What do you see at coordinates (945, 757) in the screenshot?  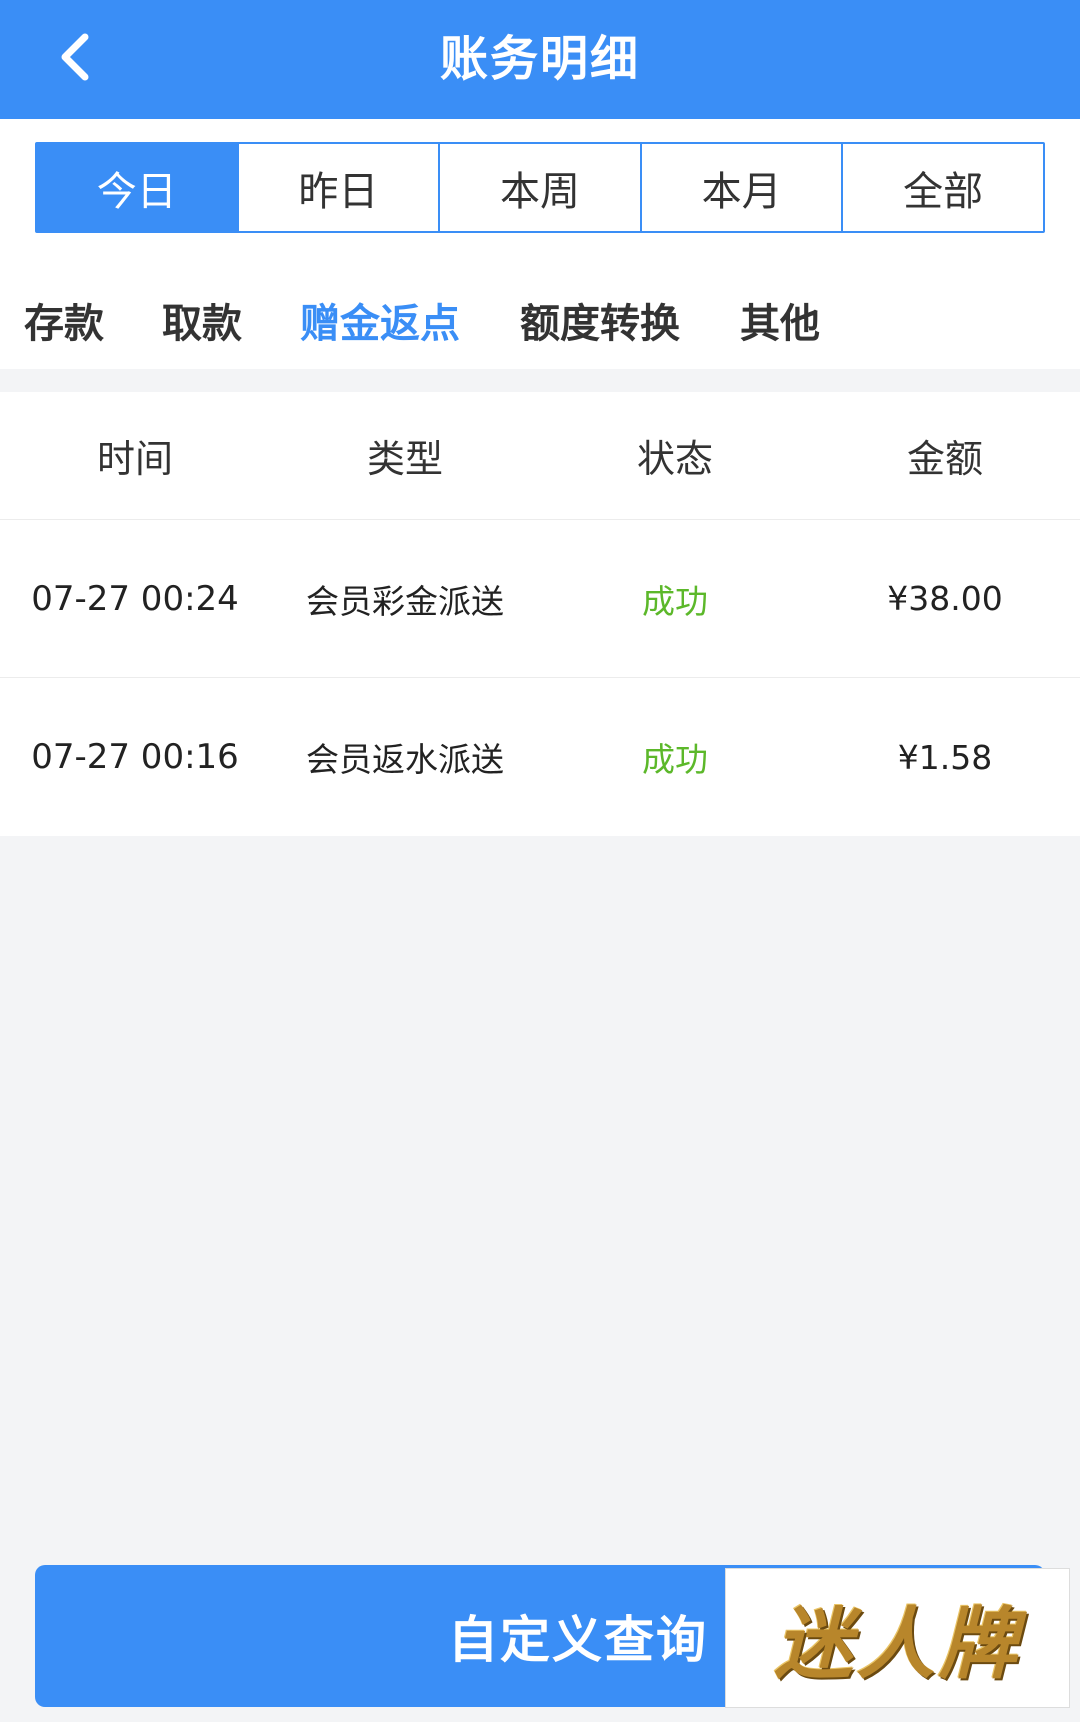 I see `cell-amount: ¥1.58` at bounding box center [945, 757].